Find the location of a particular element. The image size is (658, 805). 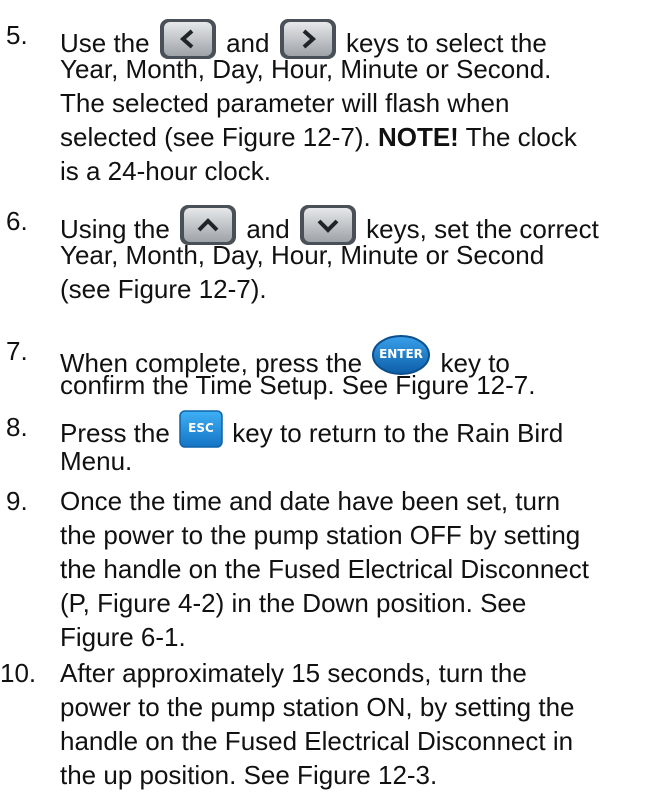

step-number: 6. is located at coordinates (17, 221).